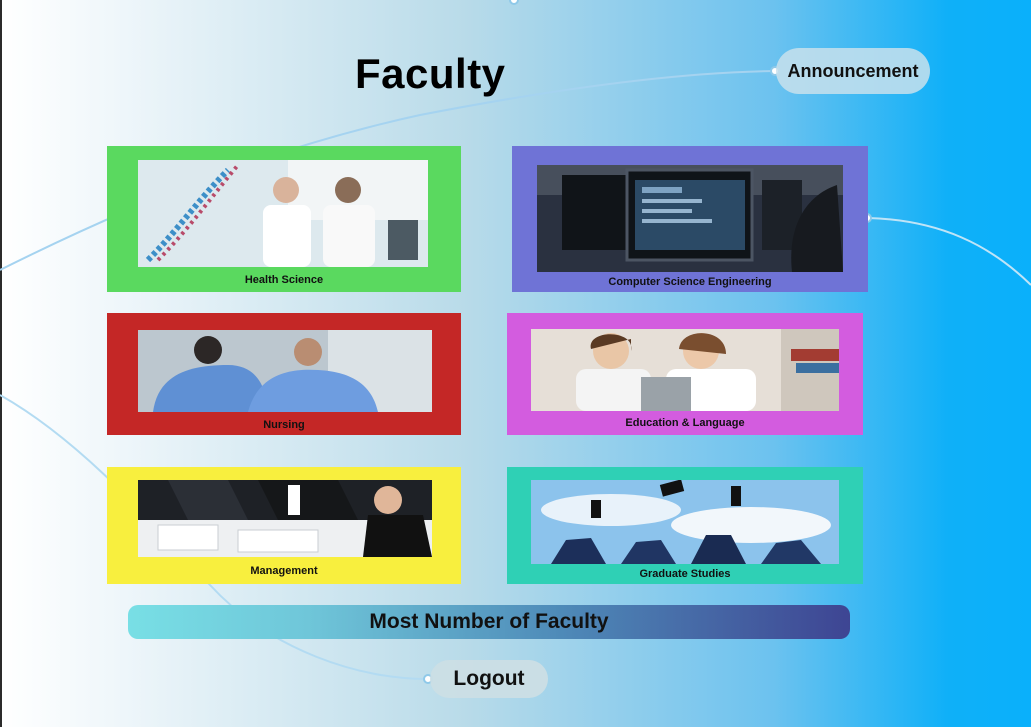 The width and height of the screenshot is (1031, 727). What do you see at coordinates (285, 518) in the screenshot?
I see `business-meeting-photo` at bounding box center [285, 518].